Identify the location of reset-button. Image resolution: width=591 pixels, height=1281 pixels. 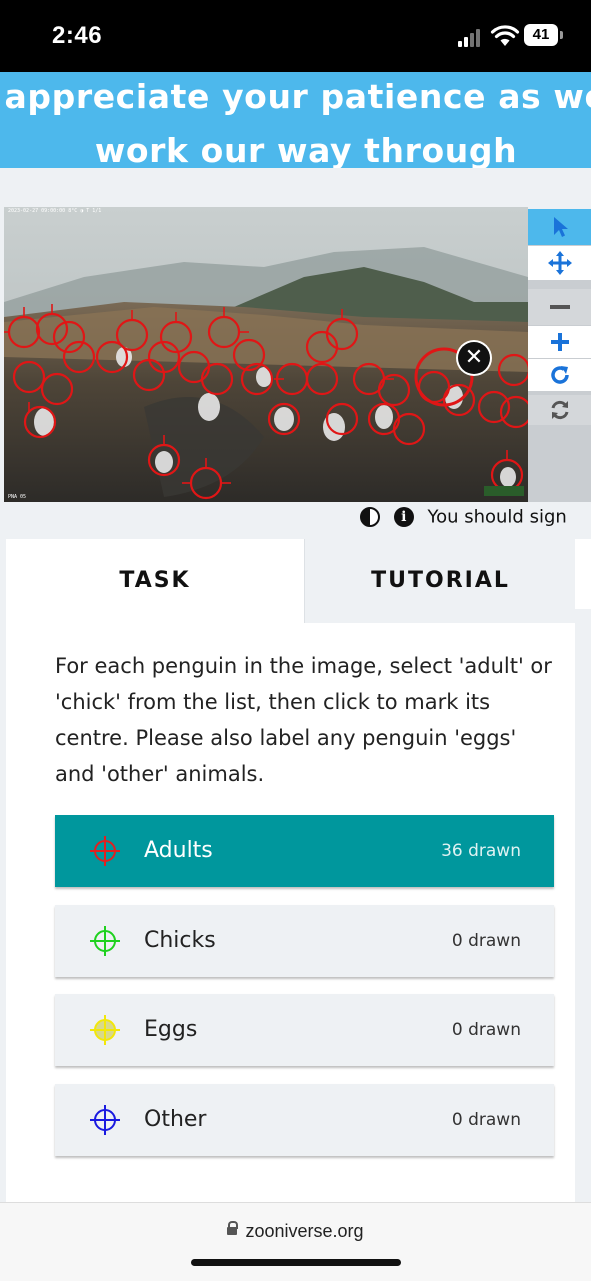
(559, 410).